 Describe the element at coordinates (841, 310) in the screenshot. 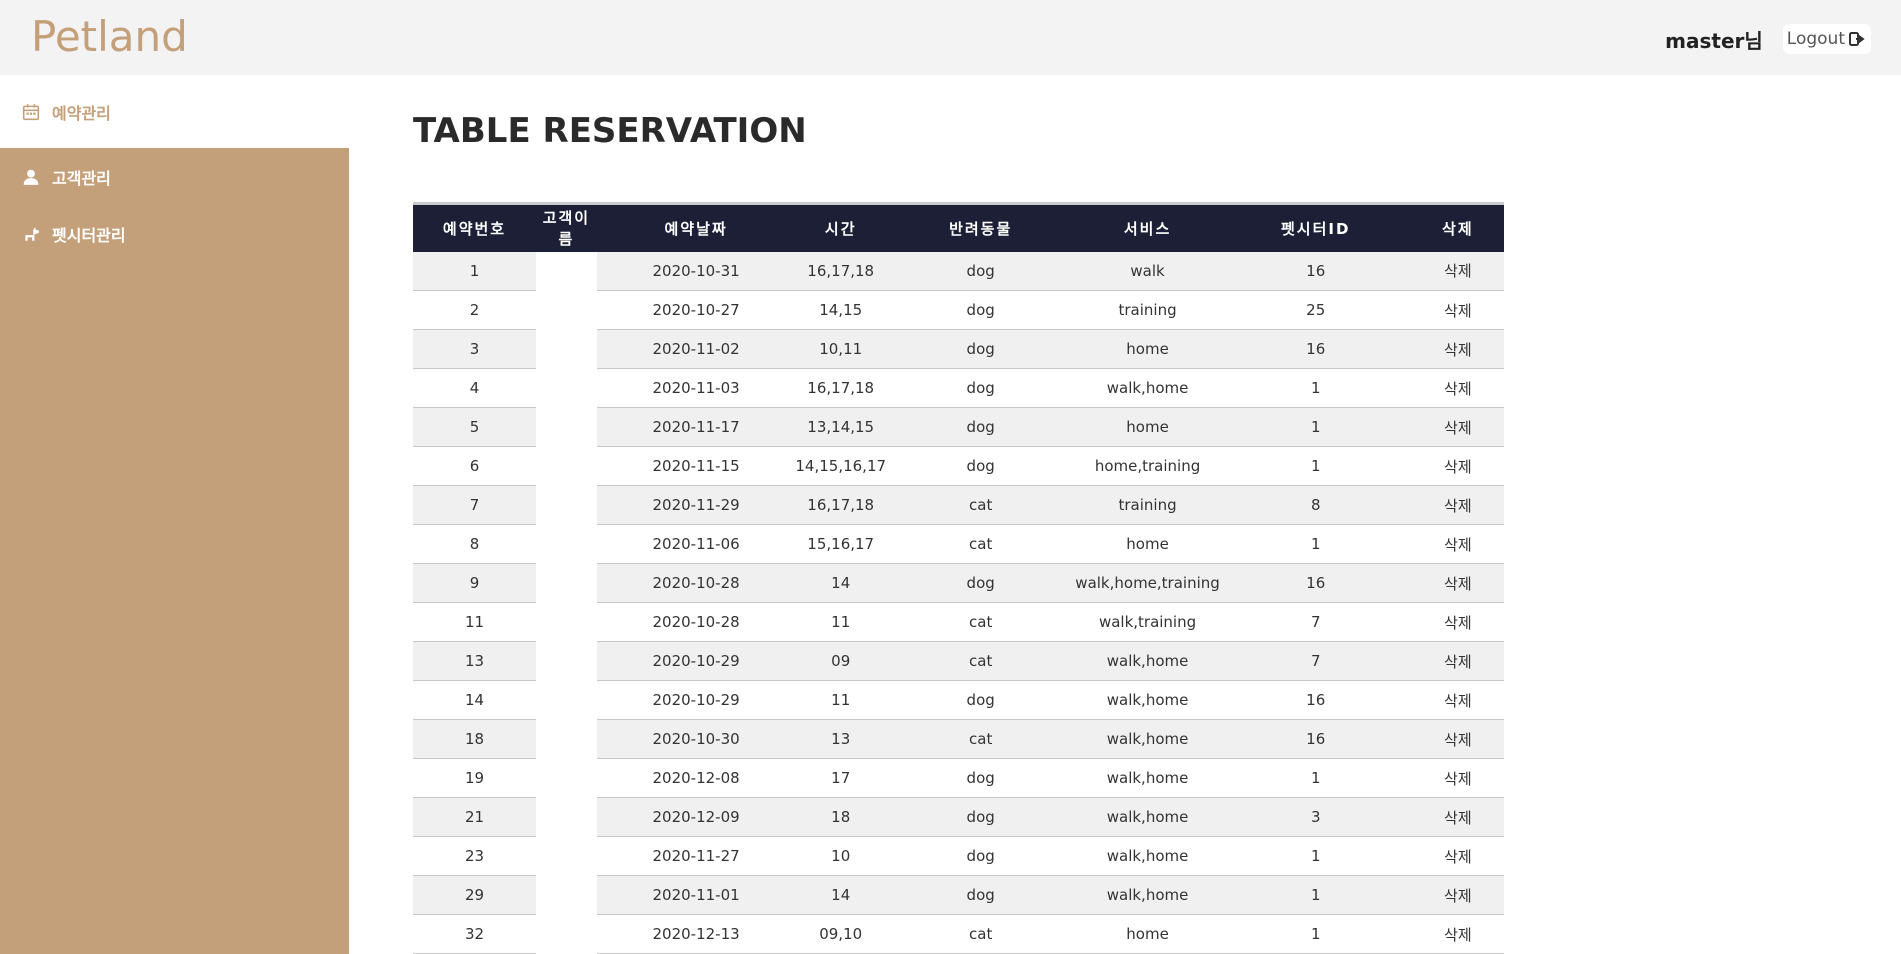

I see `time-cell: 14,15` at that location.